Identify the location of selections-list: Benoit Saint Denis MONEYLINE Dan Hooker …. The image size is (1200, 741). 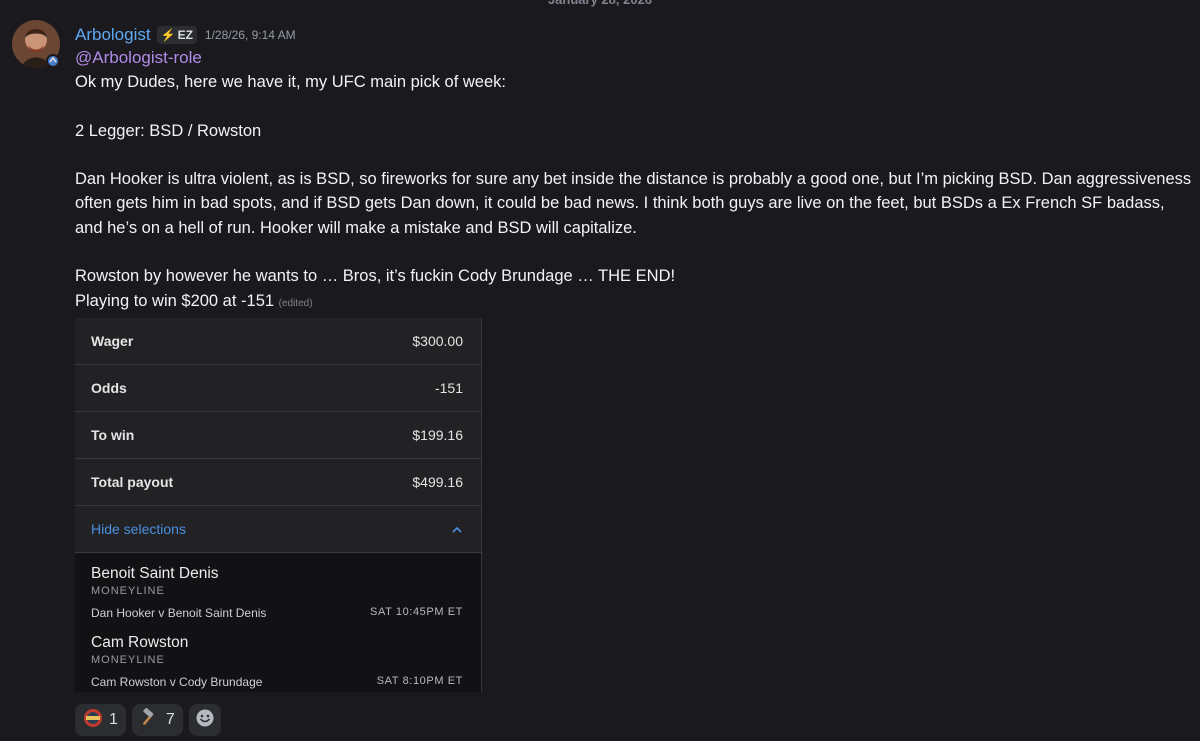
(278, 622).